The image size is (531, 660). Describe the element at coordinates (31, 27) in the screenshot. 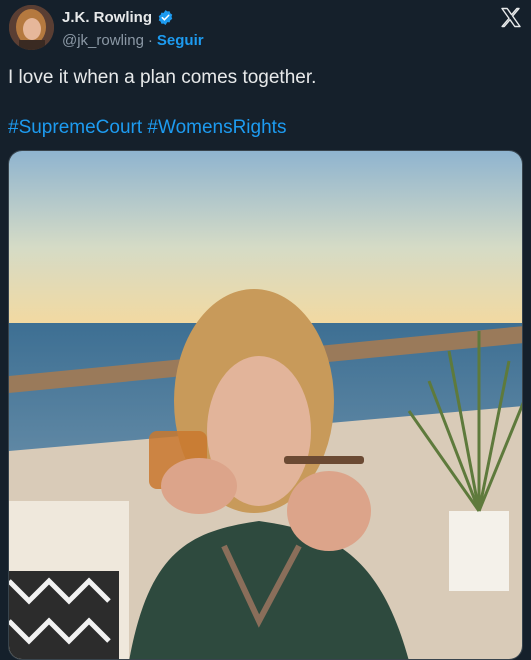

I see `avatar` at that location.